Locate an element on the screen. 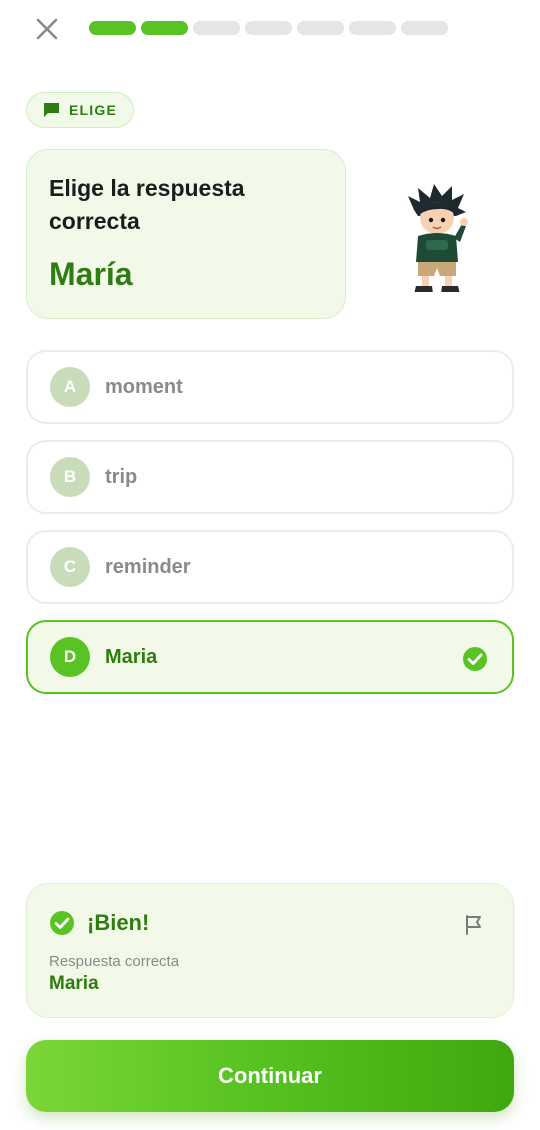  feedback-subtitle: Respuesta correcta is located at coordinates (114, 961).